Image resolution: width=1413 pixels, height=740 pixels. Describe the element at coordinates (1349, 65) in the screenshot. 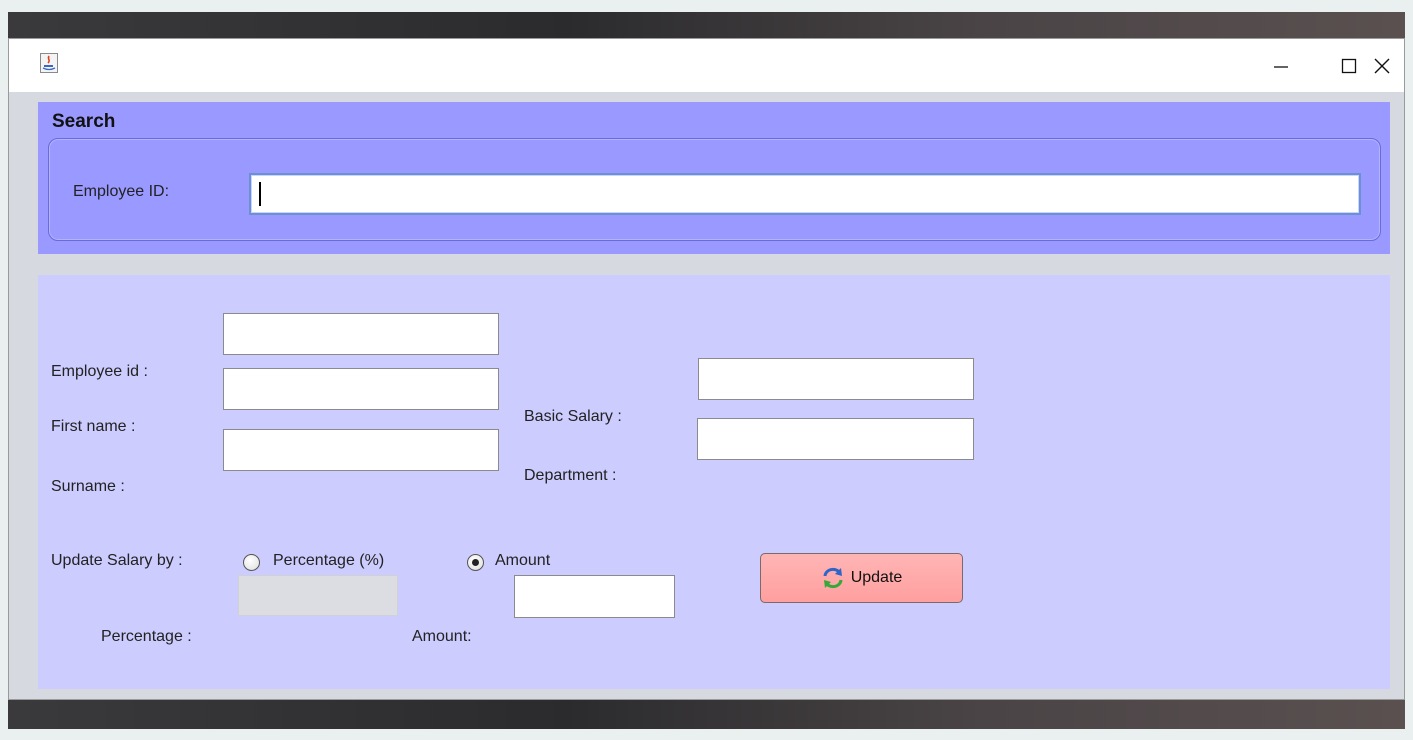

I see `maximize-icon` at that location.